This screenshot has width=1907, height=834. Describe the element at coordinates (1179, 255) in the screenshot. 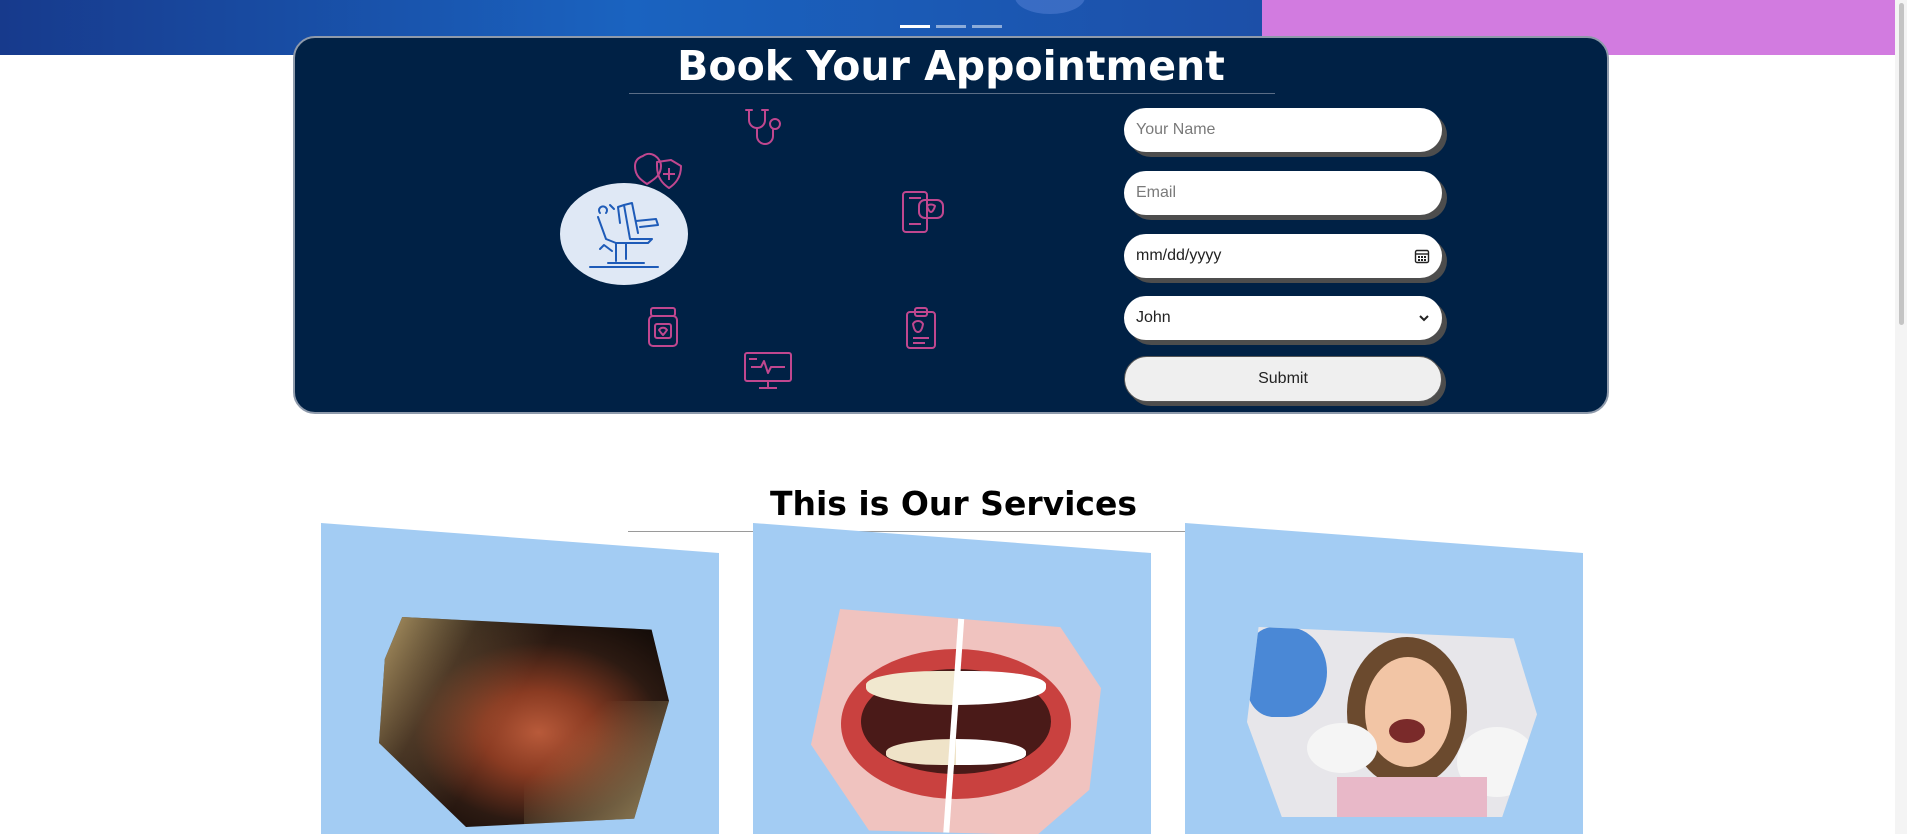

I see `date-placeholder: mm/dd/yyyy` at that location.